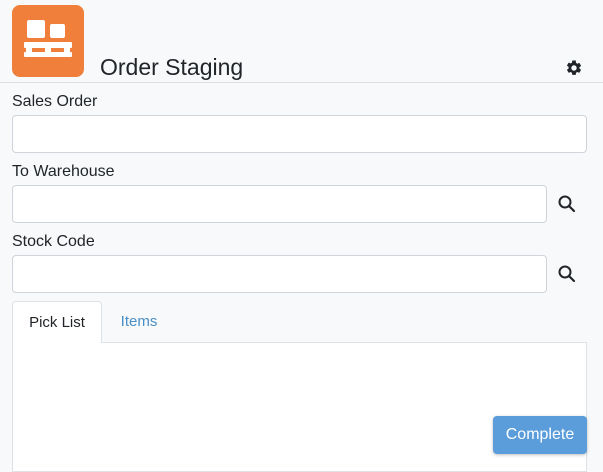 This screenshot has height=472, width=603. I want to click on stock-code-label: Stock Code, so click(53, 241).